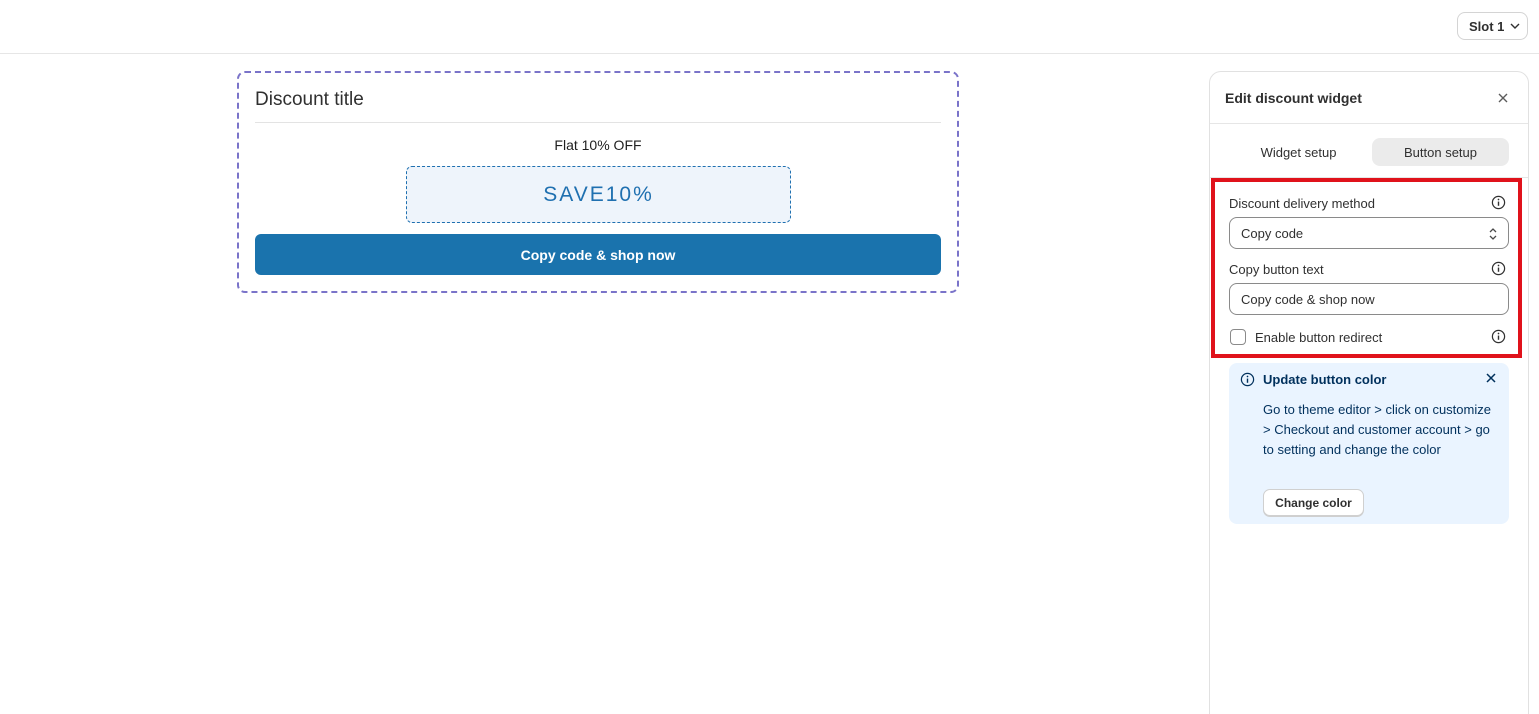 The height and width of the screenshot is (714, 1539). I want to click on chevron-down-icon, so click(1515, 26).